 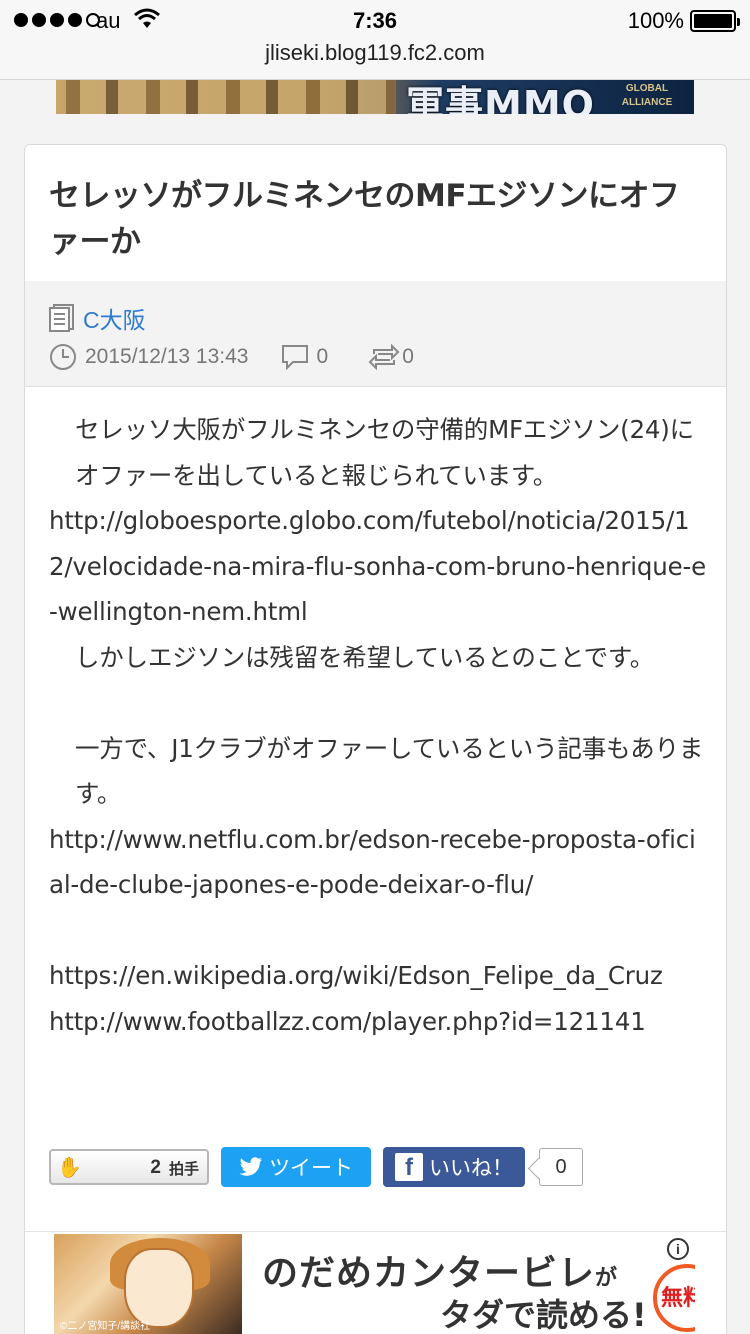 What do you see at coordinates (375, 1231) in the screenshot?
I see `divider` at bounding box center [375, 1231].